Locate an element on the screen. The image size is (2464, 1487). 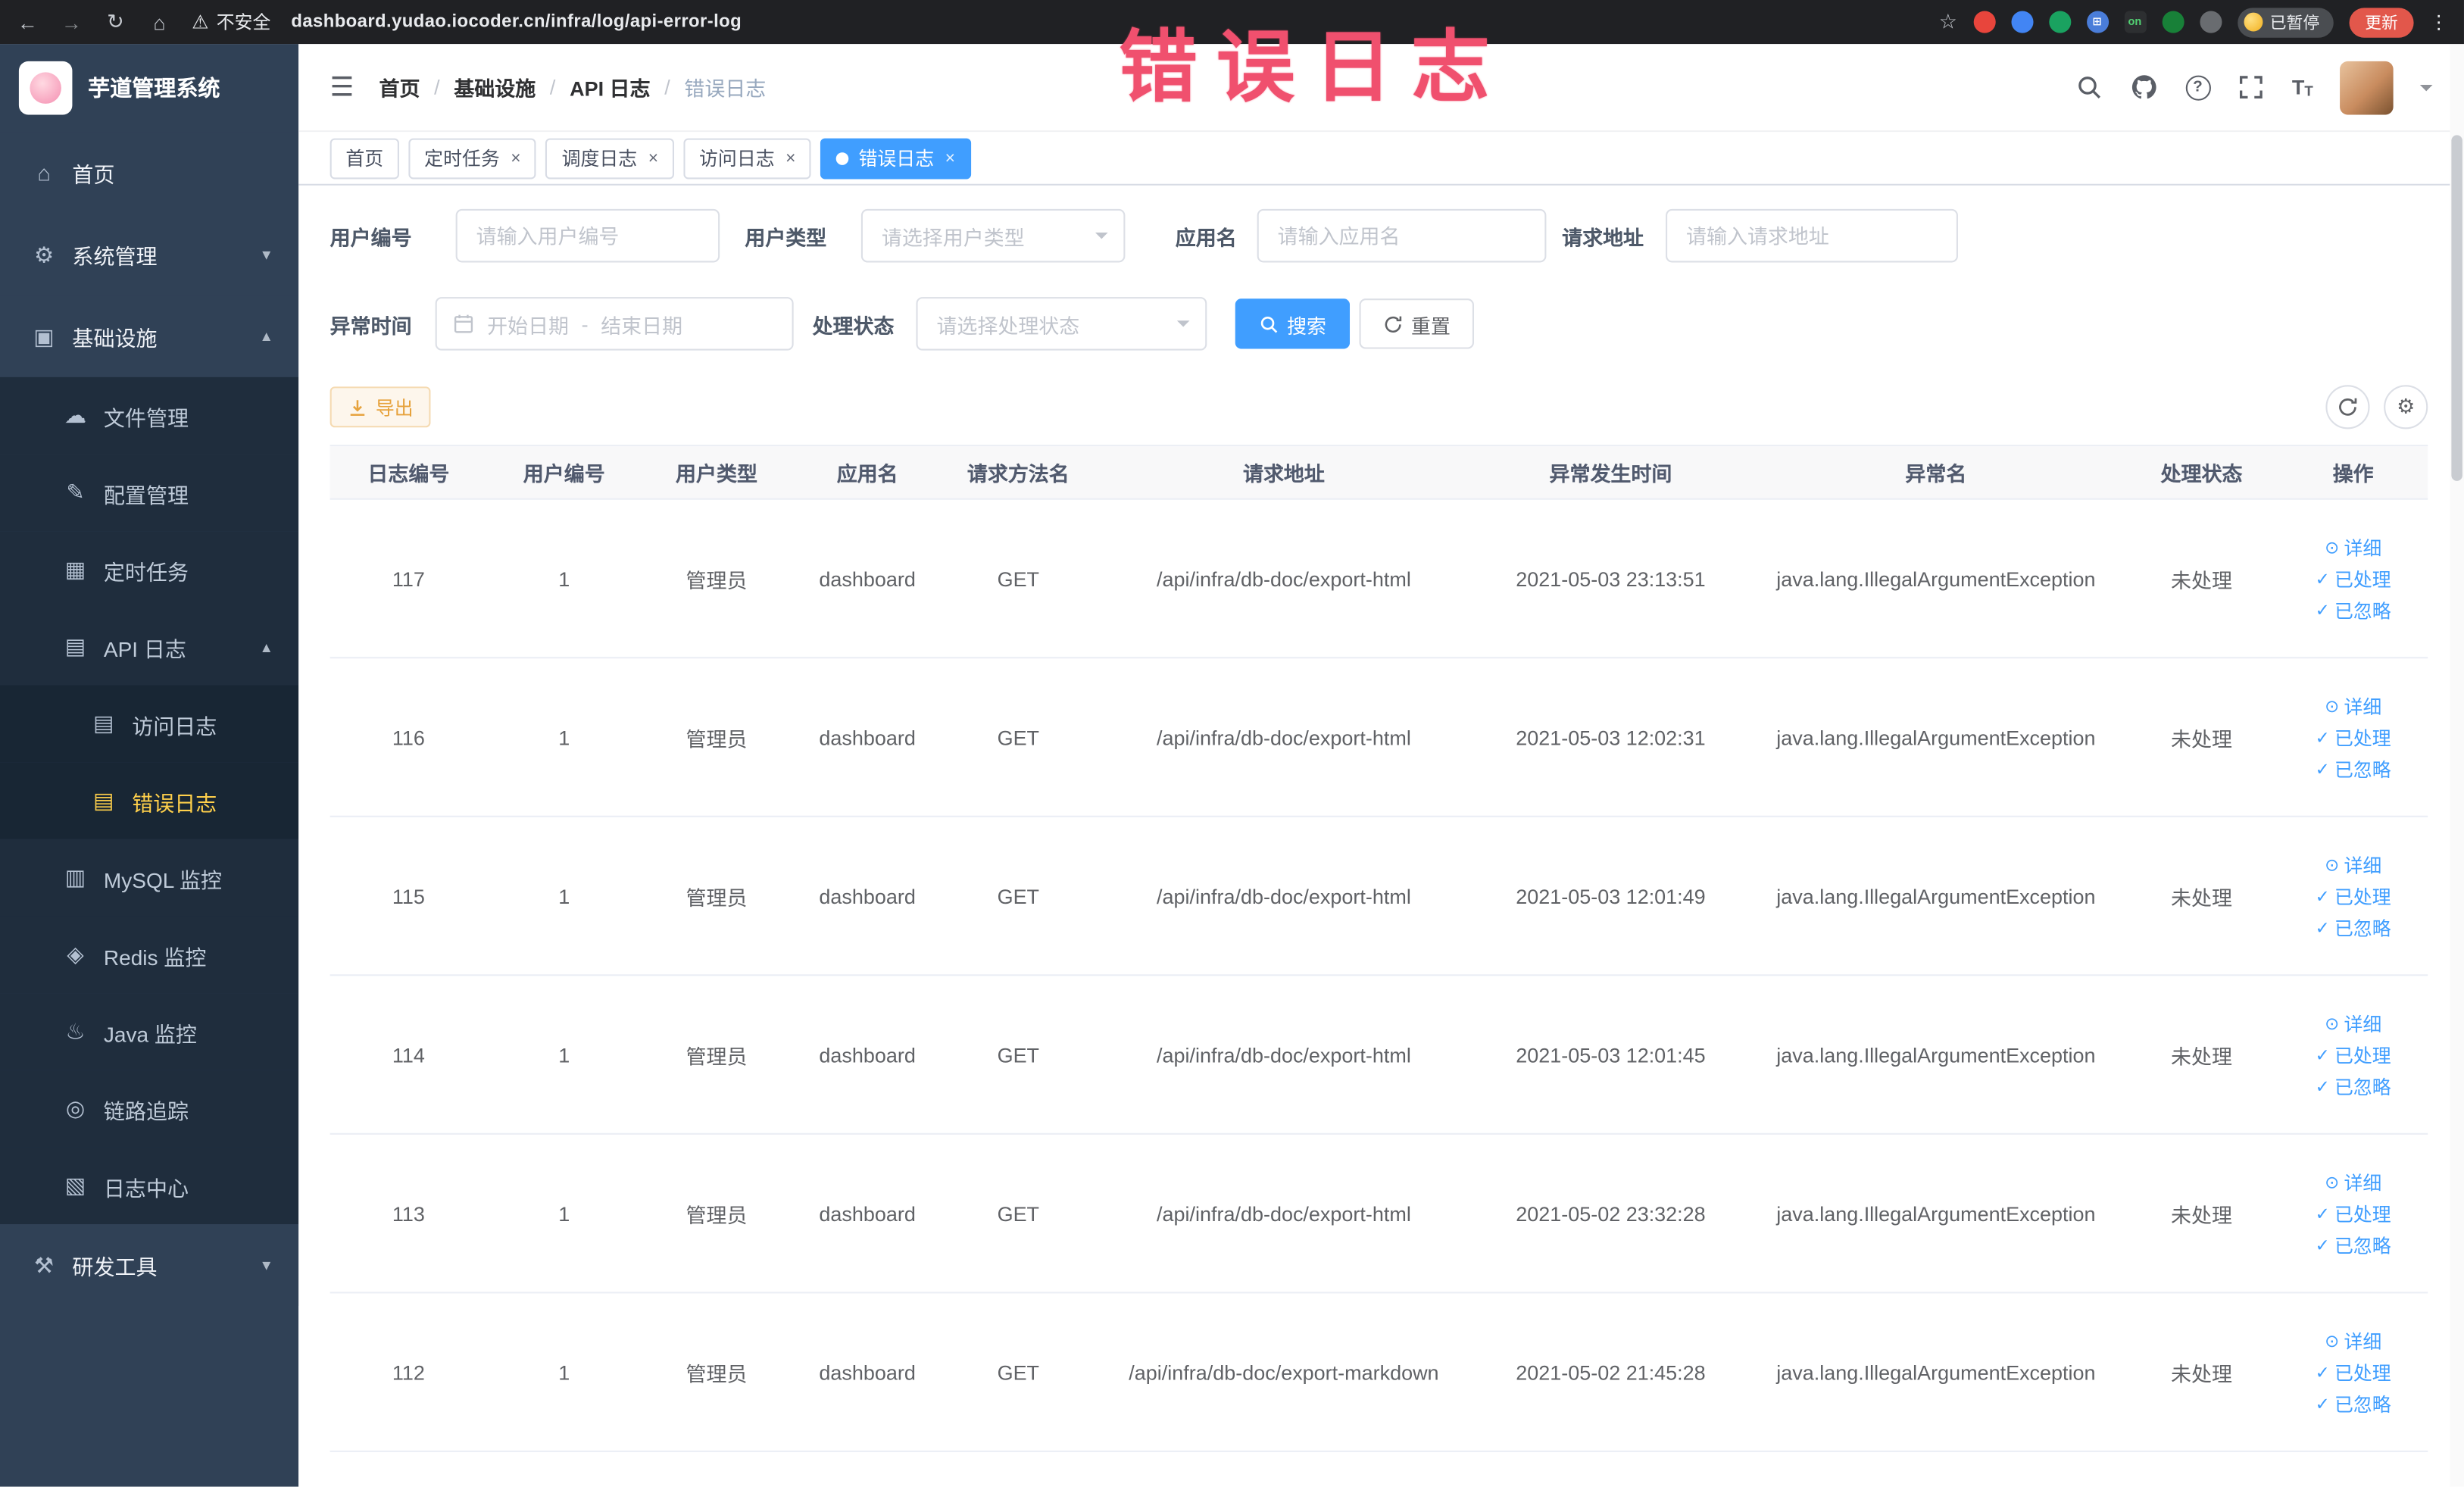
cell-status: 未处理 is located at coordinates (2201, 579).